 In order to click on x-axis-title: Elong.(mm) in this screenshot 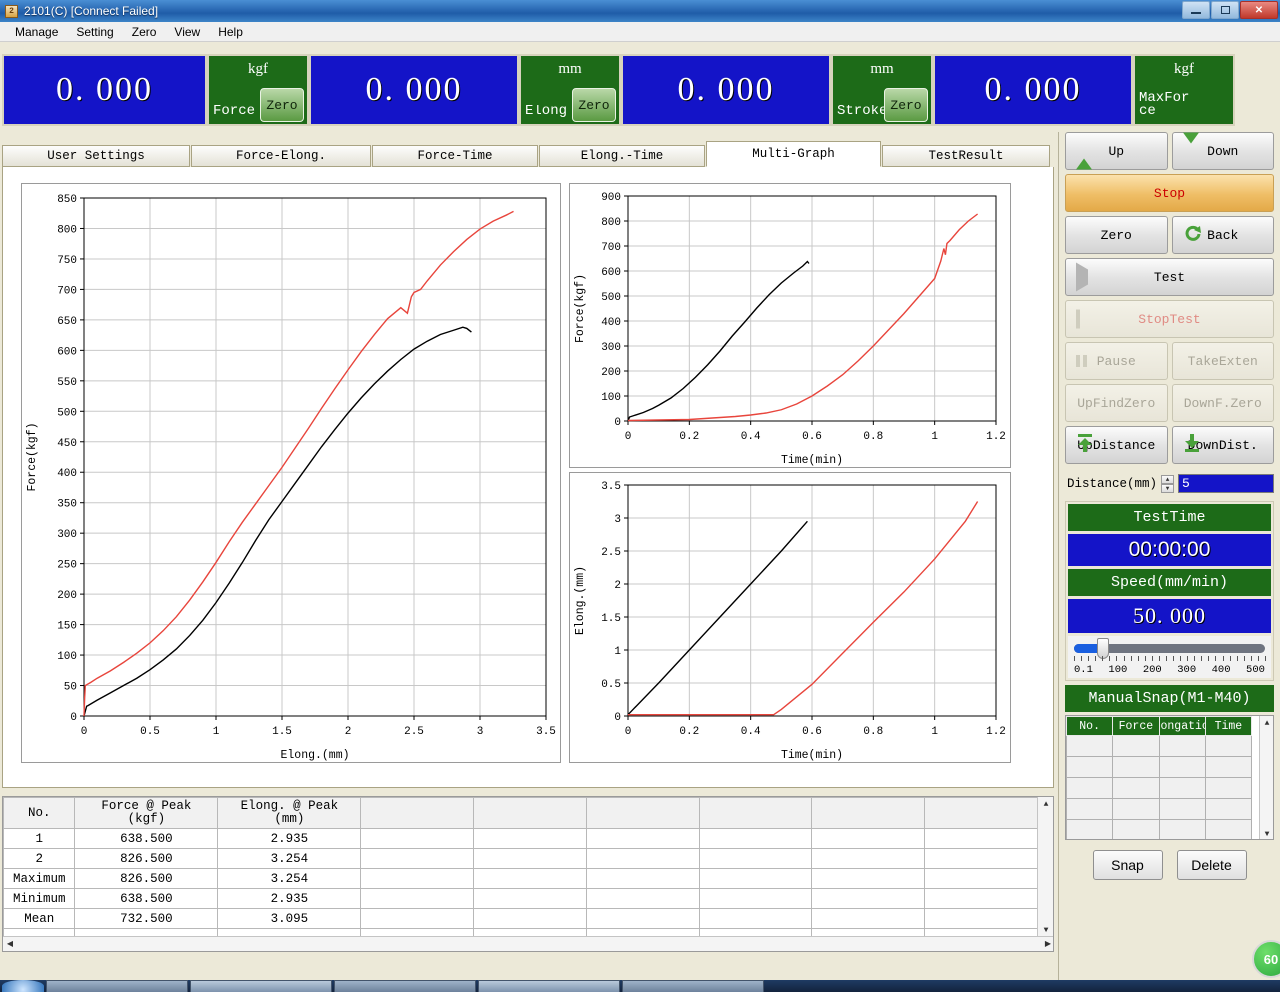, I will do `click(314, 755)`.